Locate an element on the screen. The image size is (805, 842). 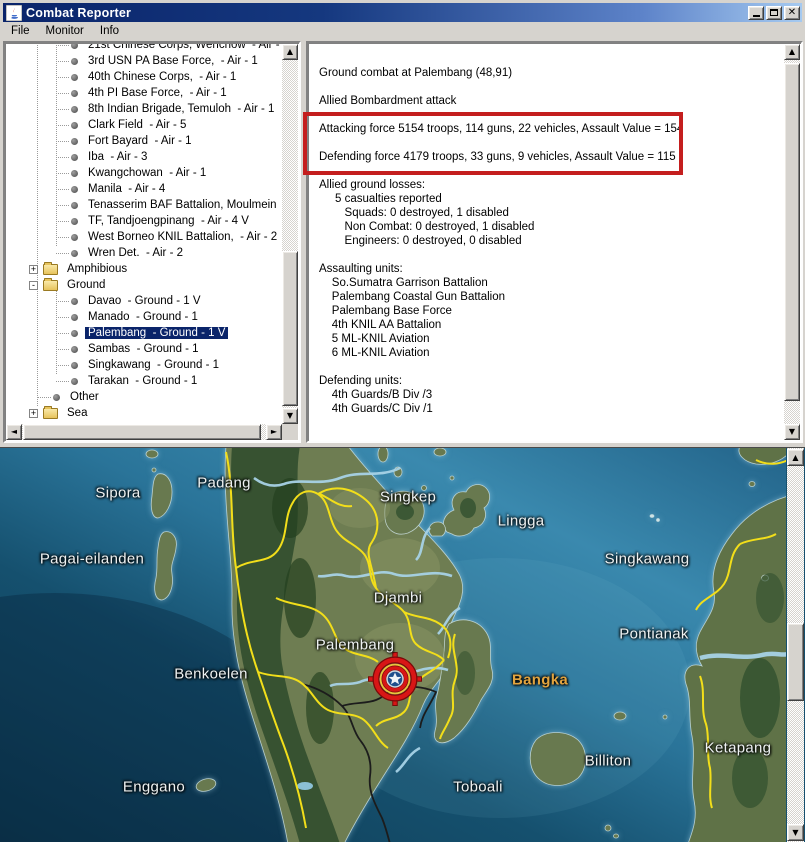
tree-node-label: Kwangchowan - Air - 1 is located at coordinates (147, 173).